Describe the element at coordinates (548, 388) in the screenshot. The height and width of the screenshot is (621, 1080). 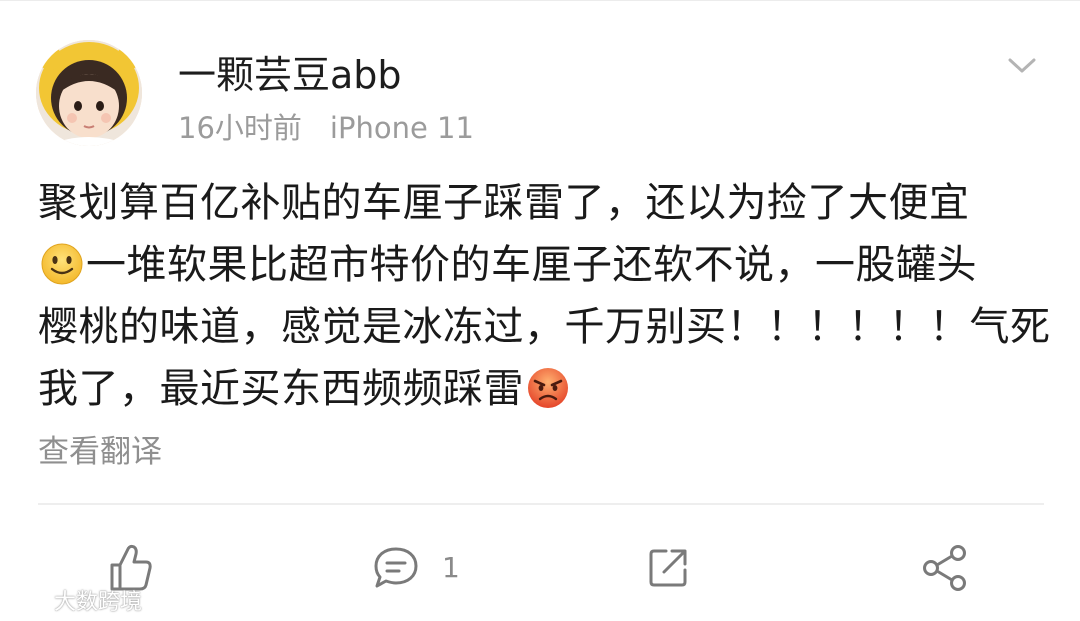
I see `angry-emoji-icon` at that location.